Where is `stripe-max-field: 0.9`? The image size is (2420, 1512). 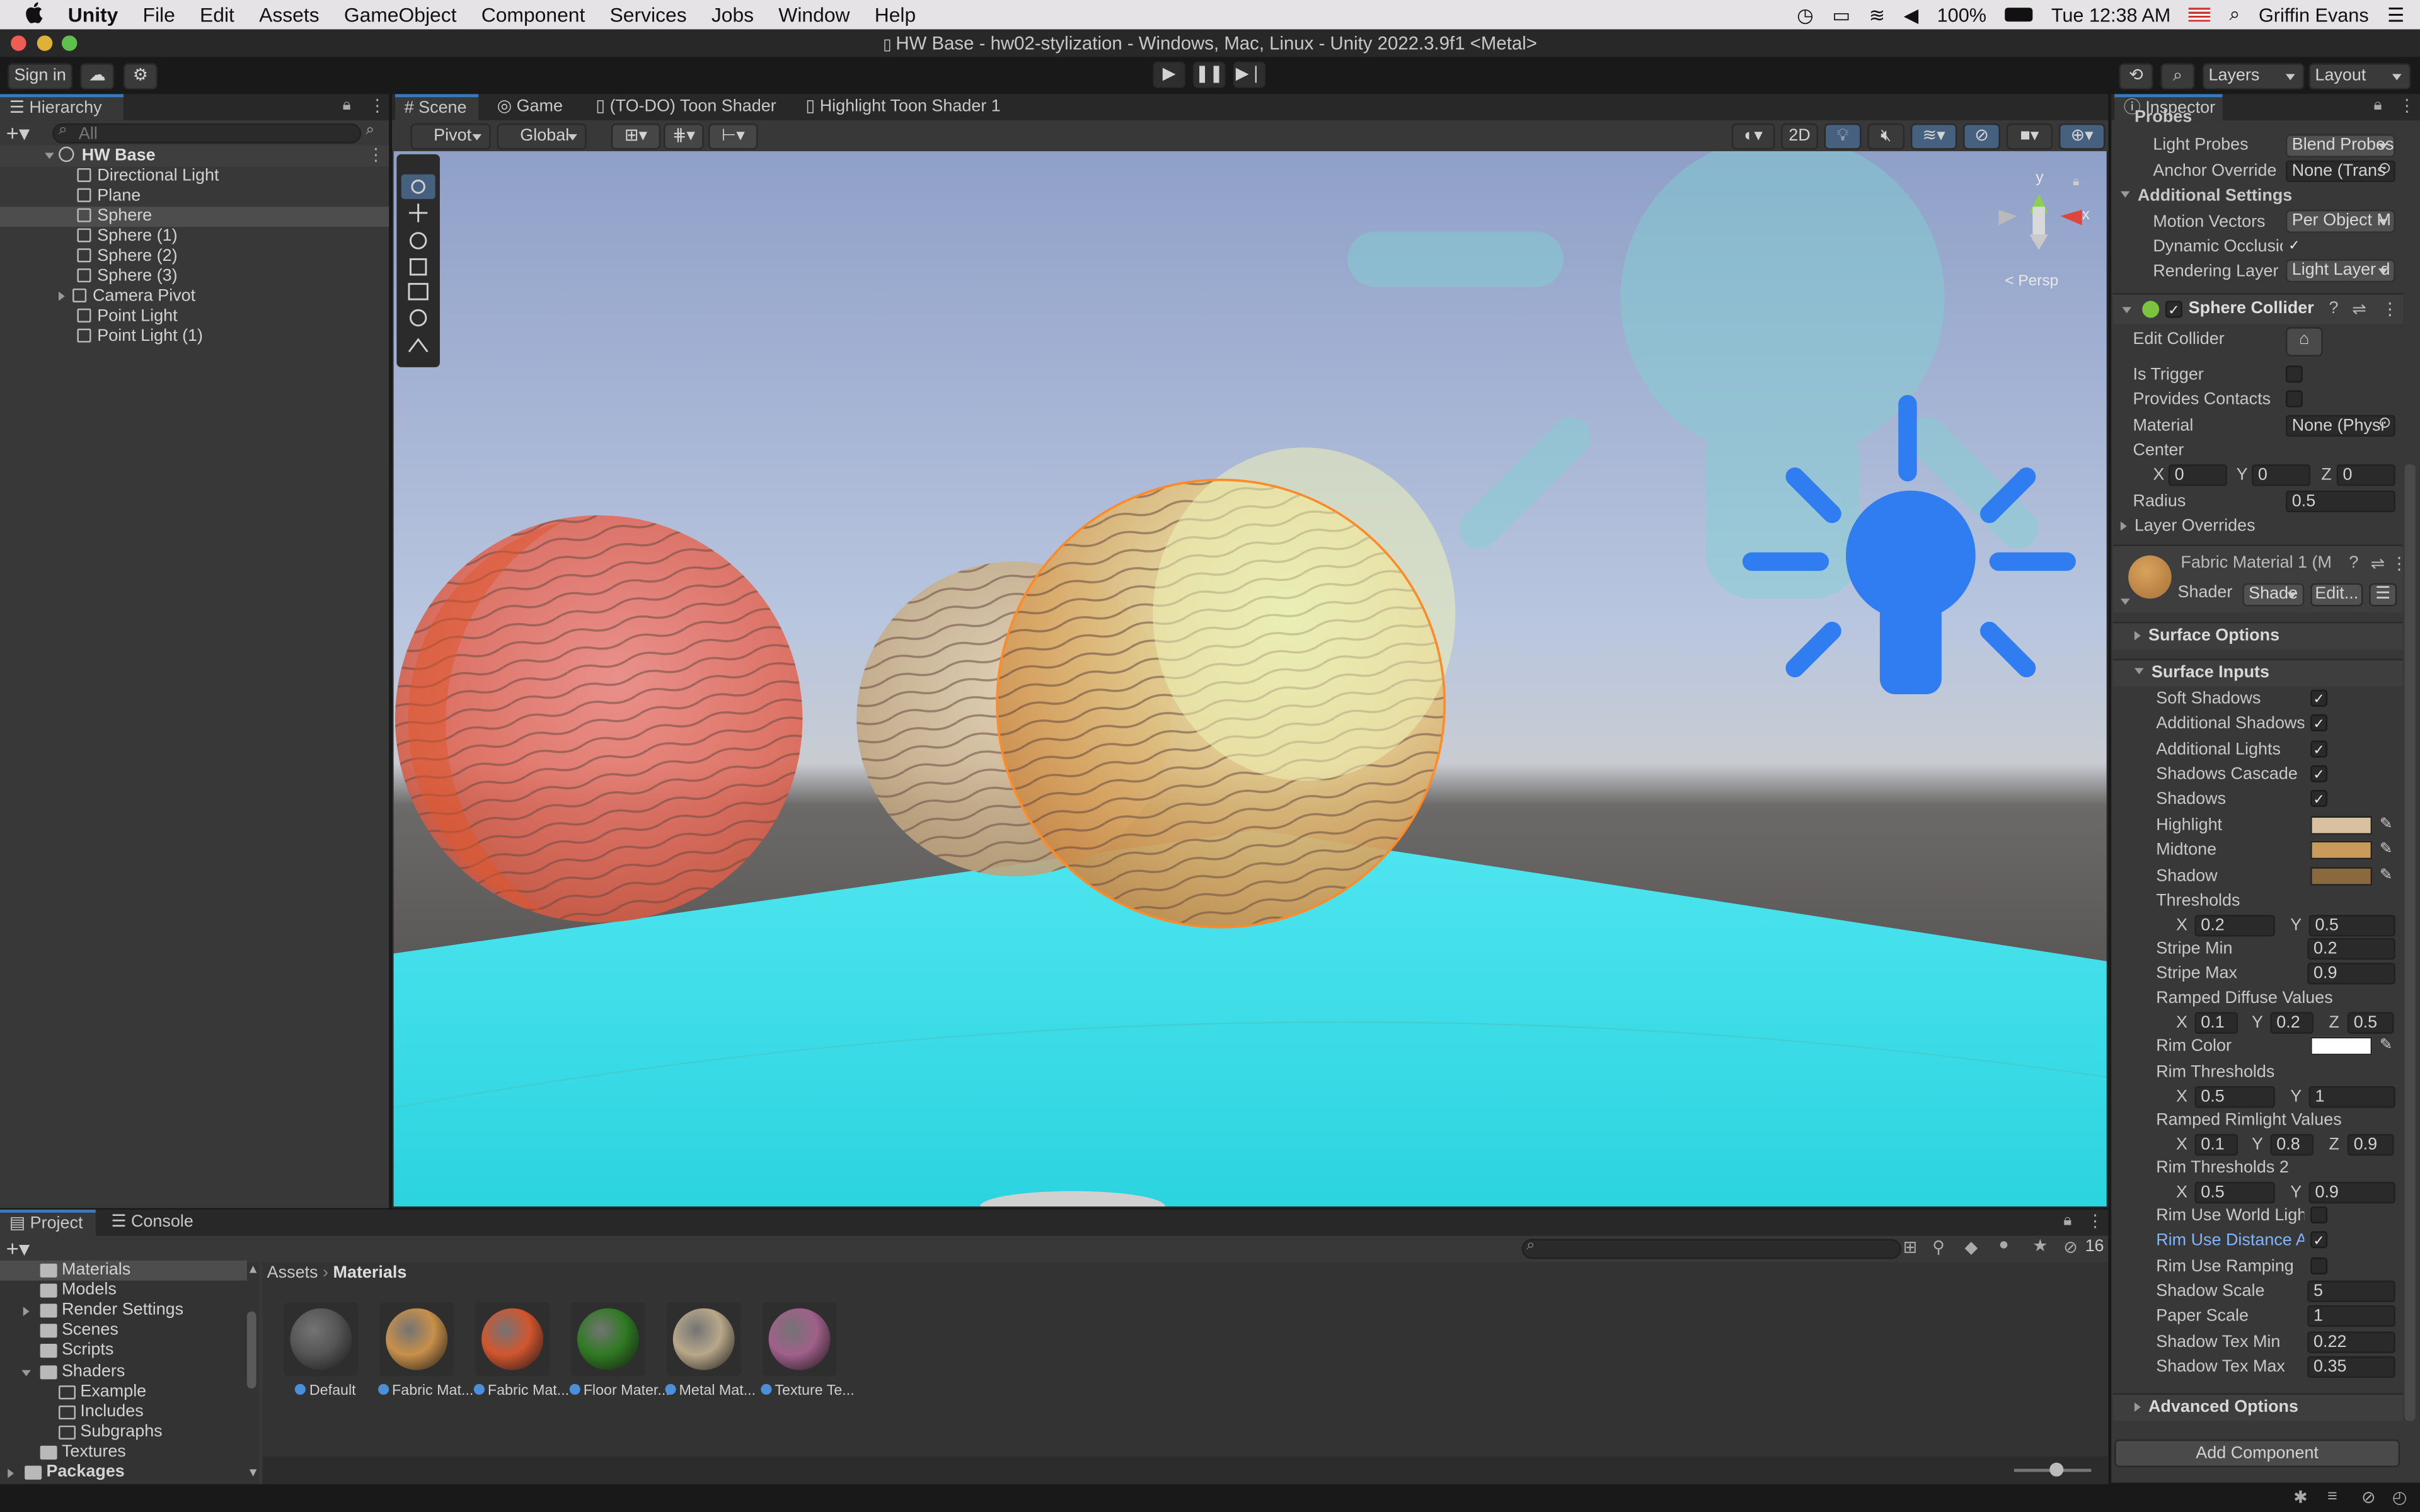 stripe-max-field: 0.9 is located at coordinates (2351, 974).